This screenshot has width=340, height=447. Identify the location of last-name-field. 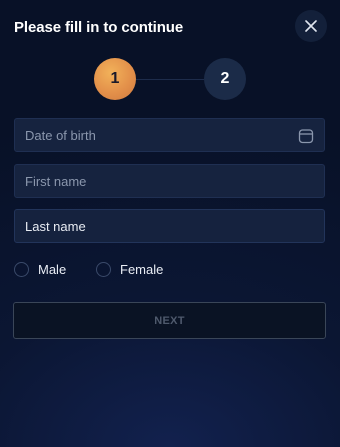
(169, 226).